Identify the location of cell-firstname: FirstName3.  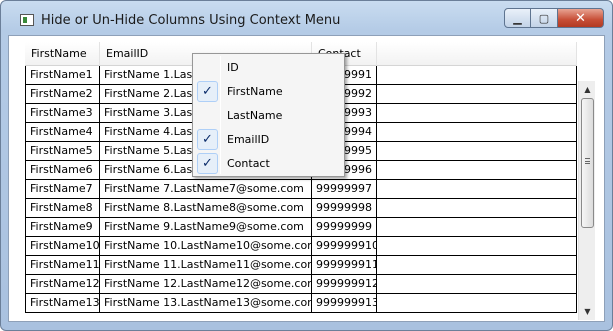
(62, 113).